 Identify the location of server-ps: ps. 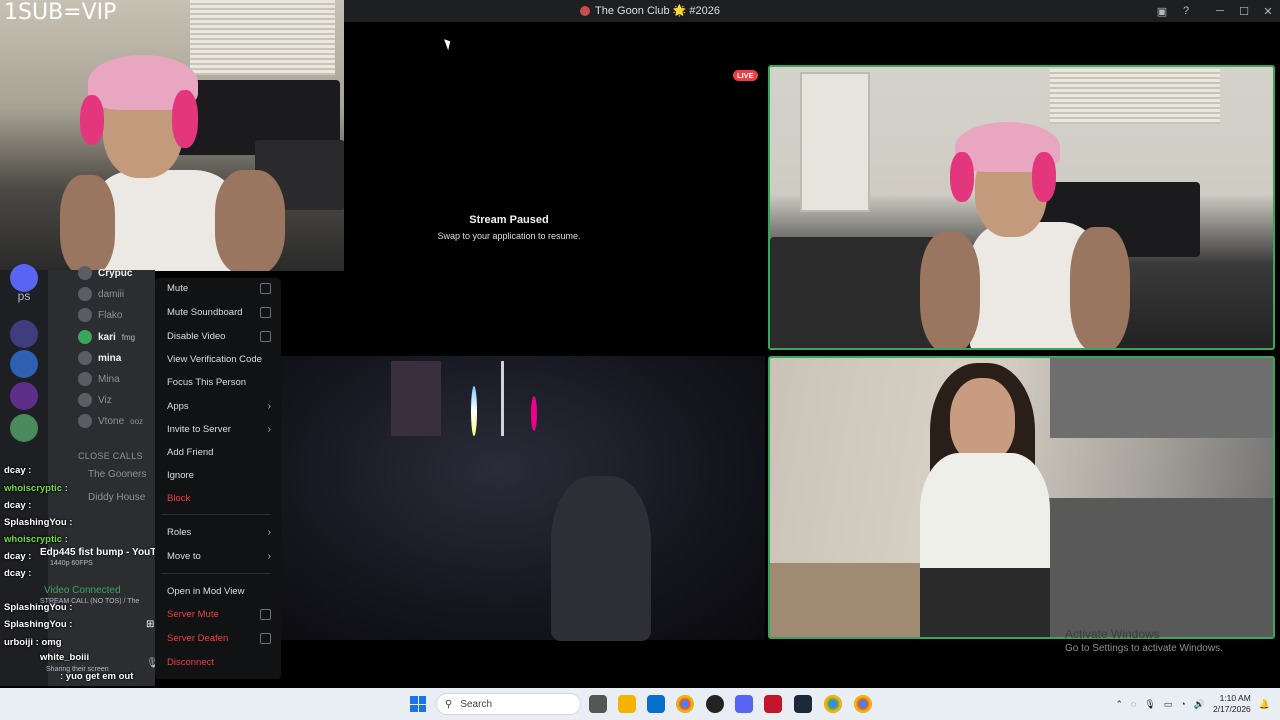
(24, 296).